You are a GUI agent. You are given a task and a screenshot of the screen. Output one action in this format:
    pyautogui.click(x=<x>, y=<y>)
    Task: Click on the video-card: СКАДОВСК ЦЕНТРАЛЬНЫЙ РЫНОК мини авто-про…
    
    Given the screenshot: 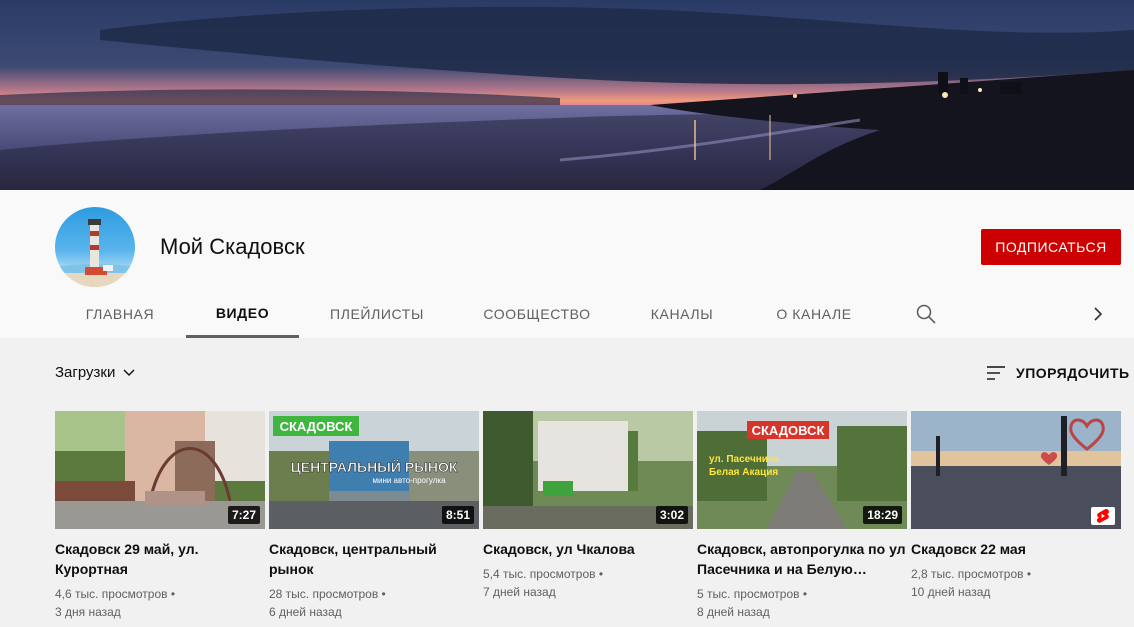 What is the action you would take?
    pyautogui.click(x=374, y=516)
    